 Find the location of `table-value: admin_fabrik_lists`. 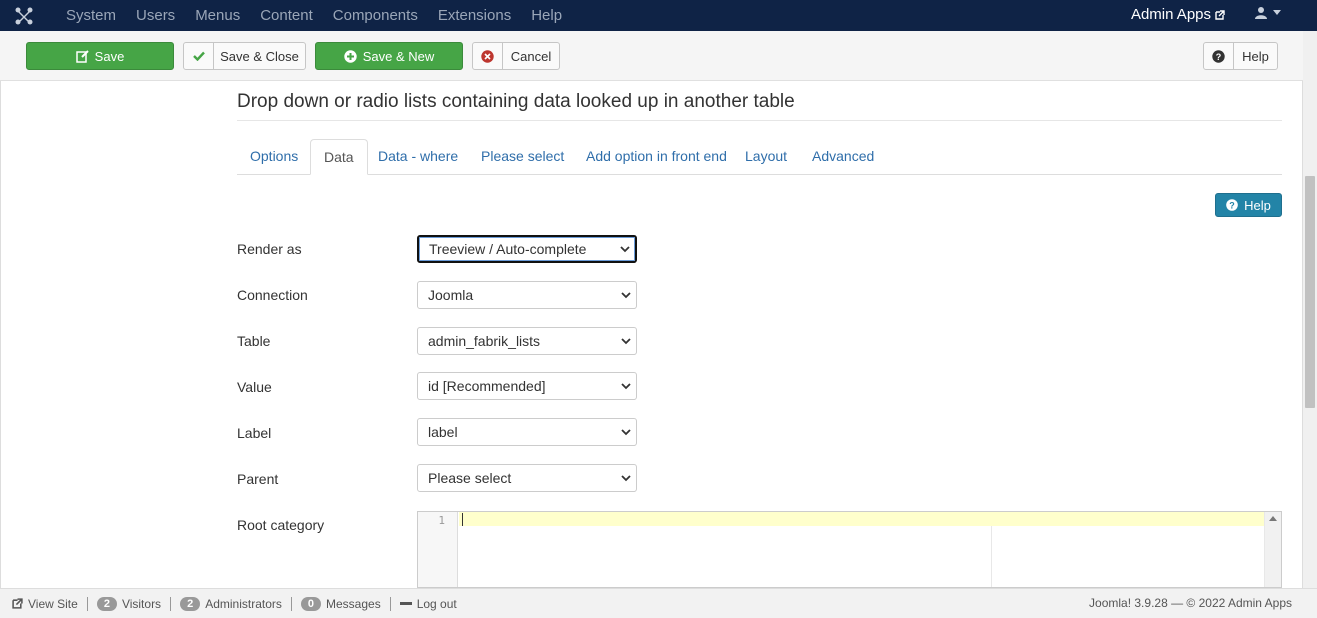

table-value: admin_fabrik_lists is located at coordinates (484, 341).